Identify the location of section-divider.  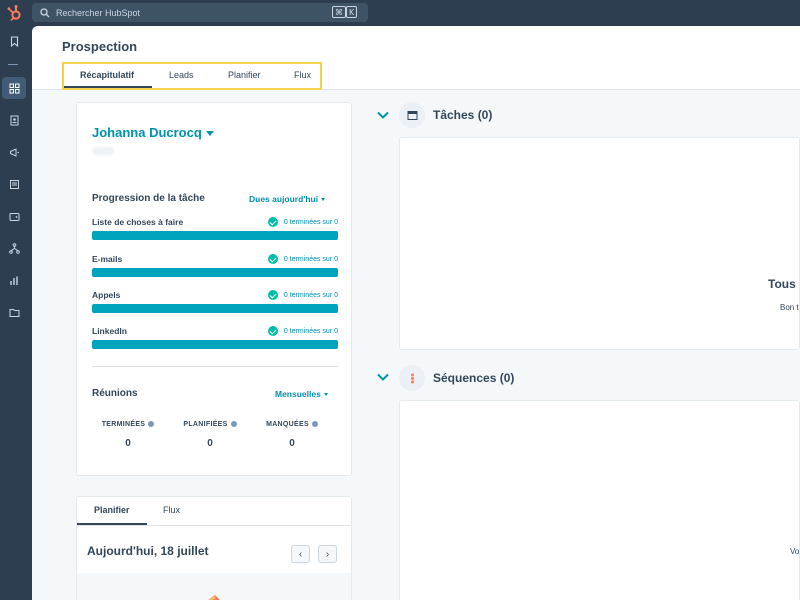
(215, 366).